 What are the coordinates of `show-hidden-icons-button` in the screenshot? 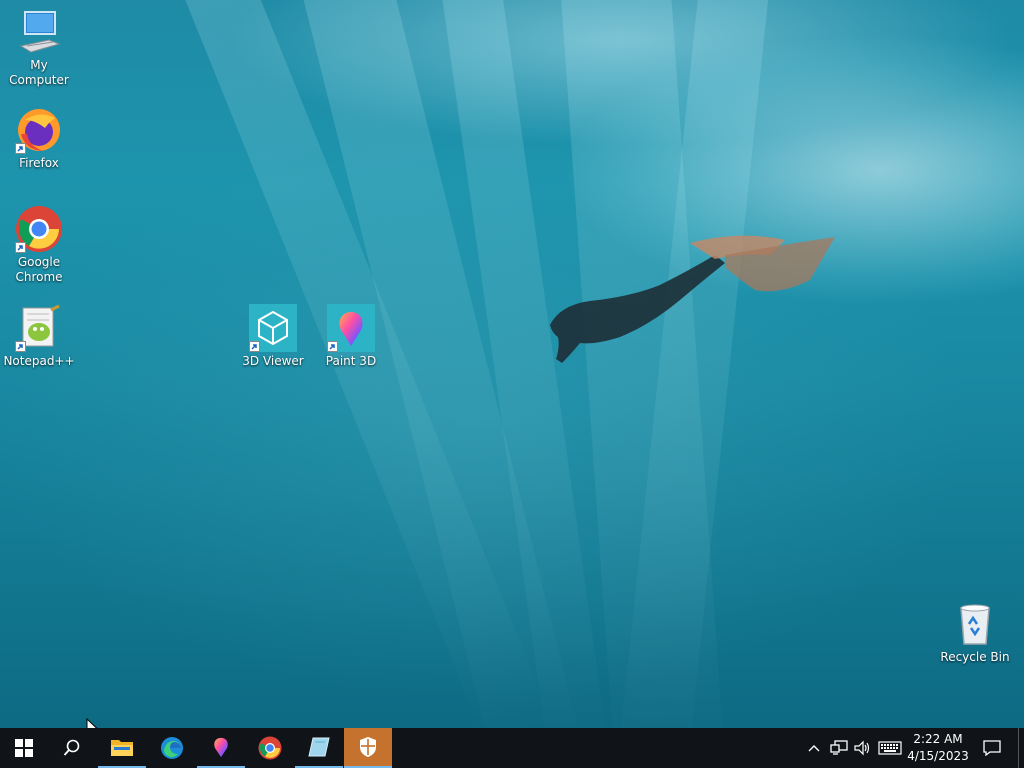 It's located at (814, 748).